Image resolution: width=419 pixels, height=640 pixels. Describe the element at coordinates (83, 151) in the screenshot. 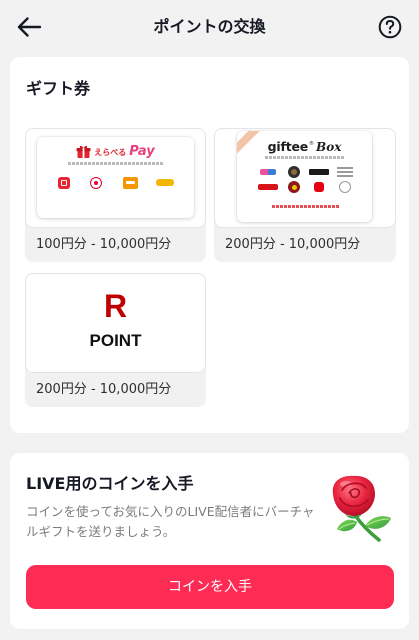

I see `gift-icon` at that location.